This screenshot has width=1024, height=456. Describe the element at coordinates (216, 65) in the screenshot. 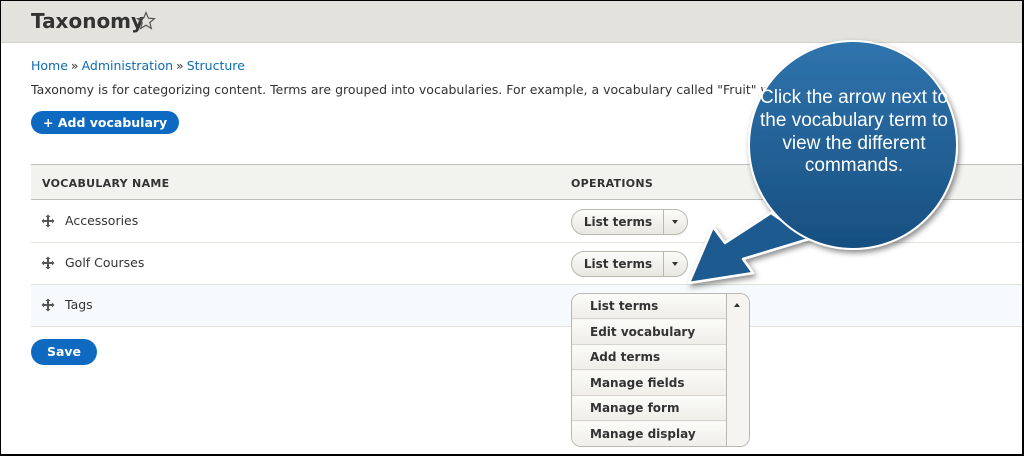

I see `breadcrumb-structure: Structure` at that location.